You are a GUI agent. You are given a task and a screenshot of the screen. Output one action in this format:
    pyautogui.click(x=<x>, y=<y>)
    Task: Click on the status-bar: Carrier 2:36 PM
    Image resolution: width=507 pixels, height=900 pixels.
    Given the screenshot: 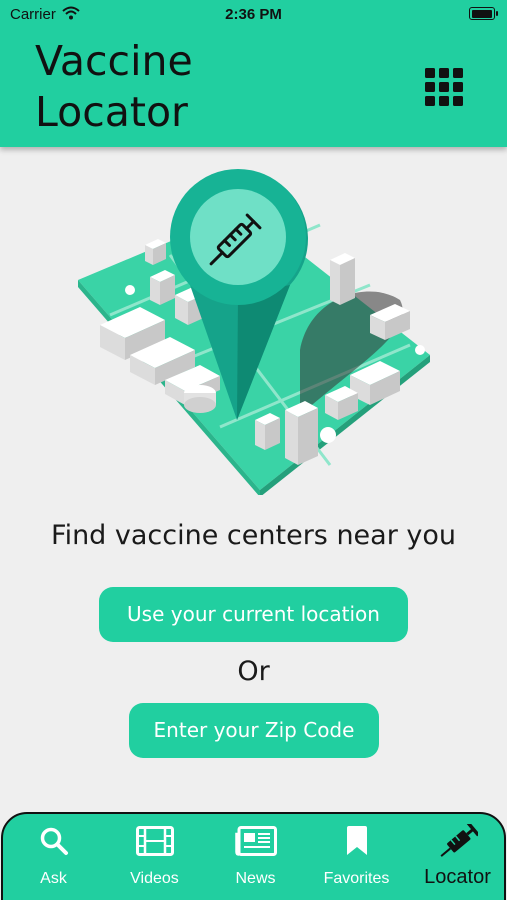 What is the action you would take?
    pyautogui.click(x=253, y=15)
    